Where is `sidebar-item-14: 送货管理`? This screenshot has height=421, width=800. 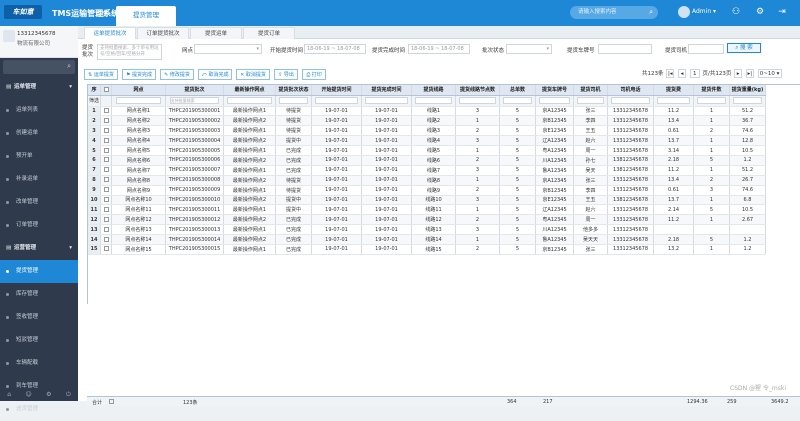
sidebar-item-14: 送货管理 is located at coordinates (39, 409).